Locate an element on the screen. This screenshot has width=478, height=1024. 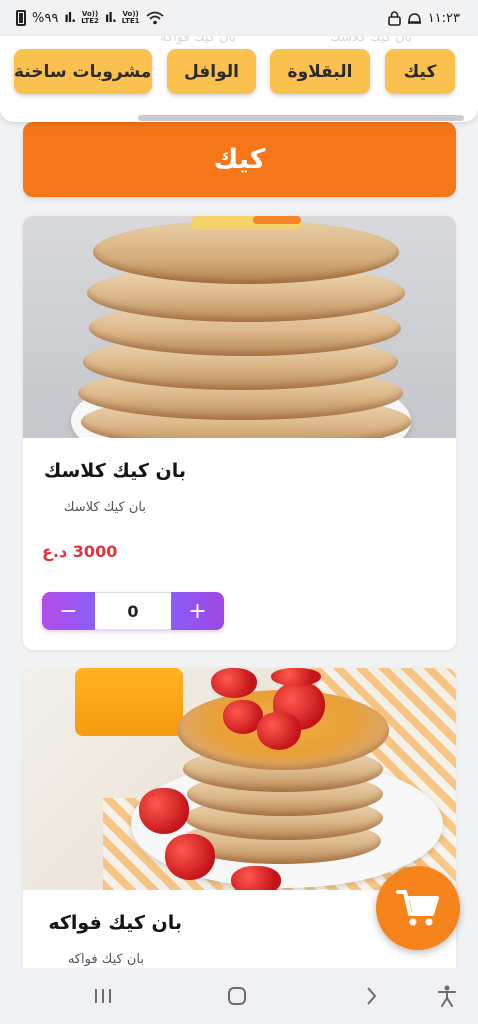
category-chip-label: البقلاوة is located at coordinates (320, 71).